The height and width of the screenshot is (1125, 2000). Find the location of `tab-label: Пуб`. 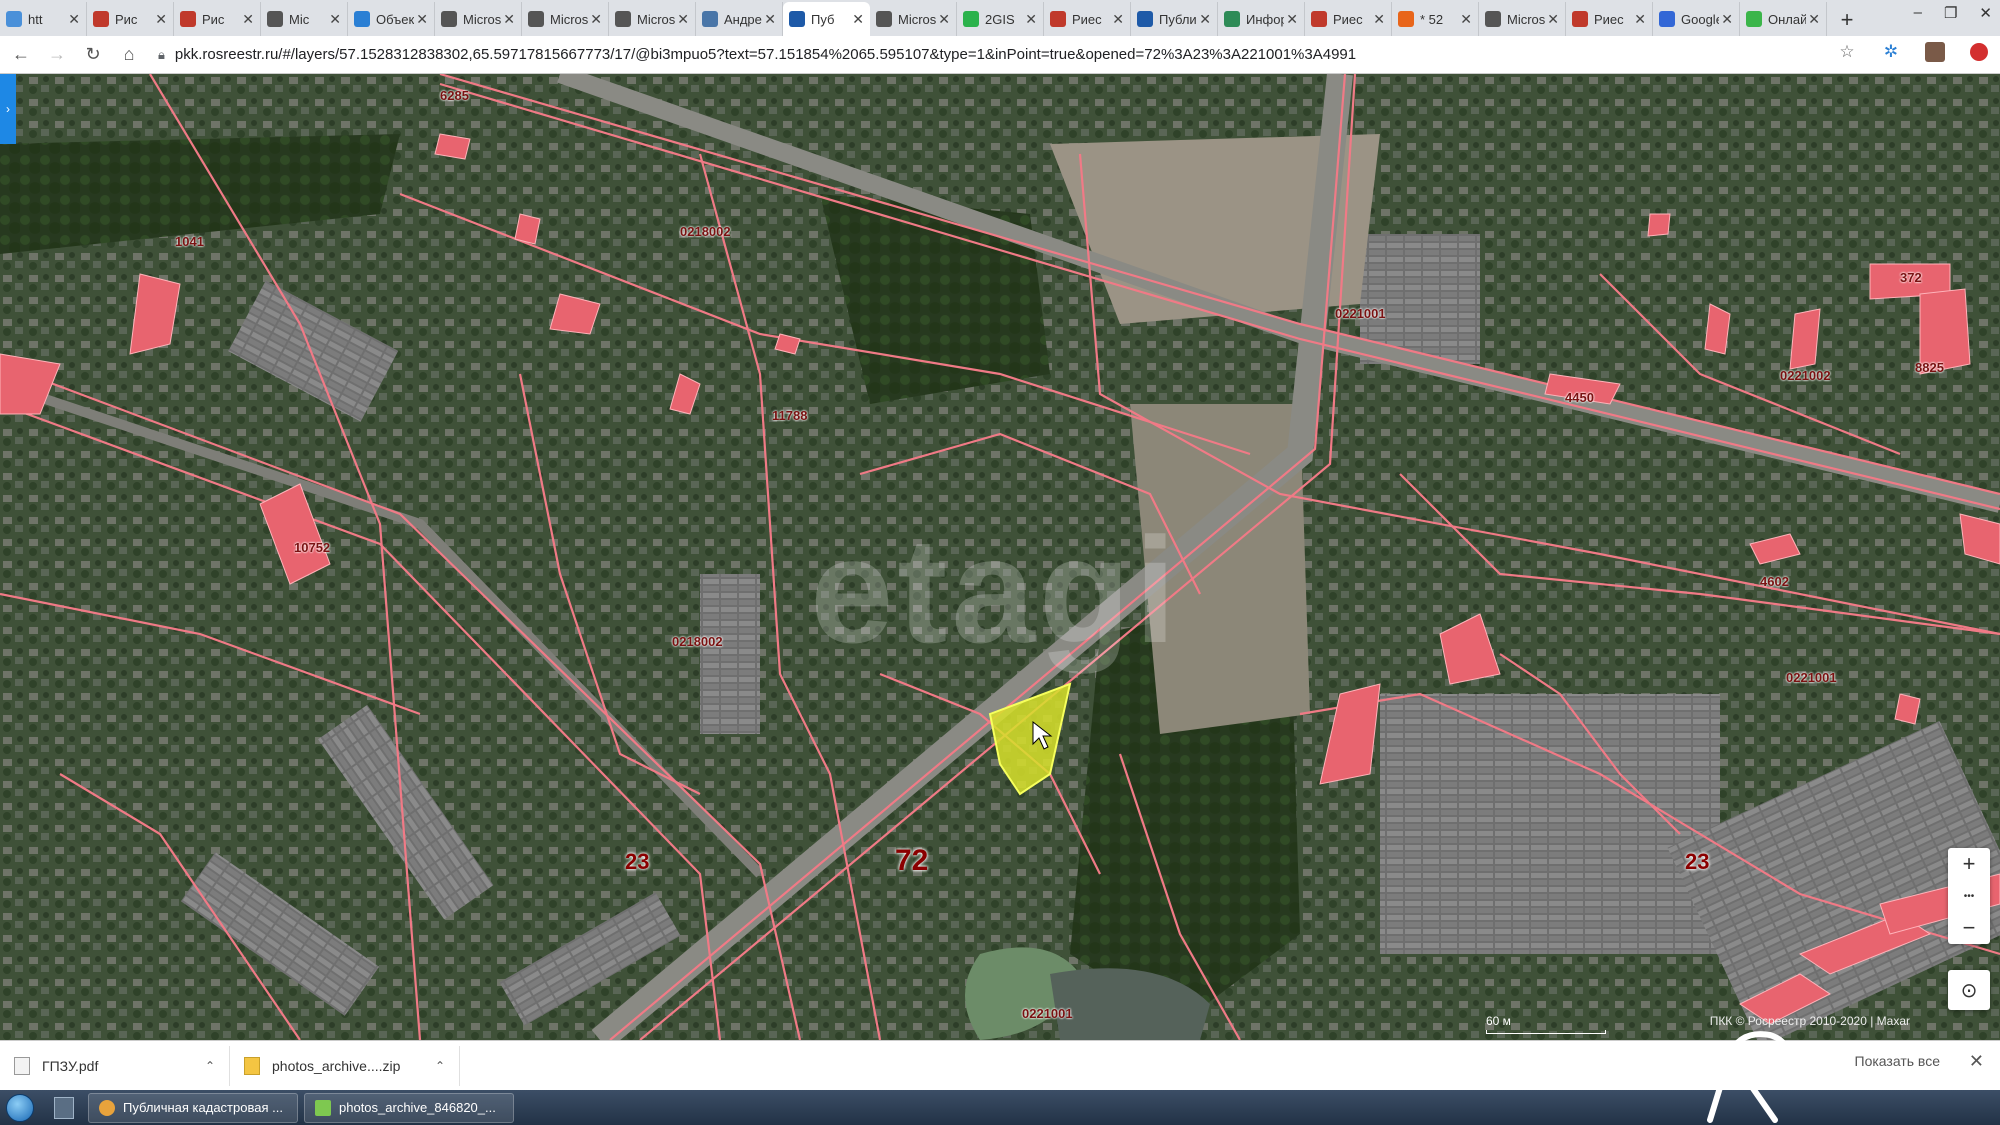

tab-label: Пуб is located at coordinates (823, 19).